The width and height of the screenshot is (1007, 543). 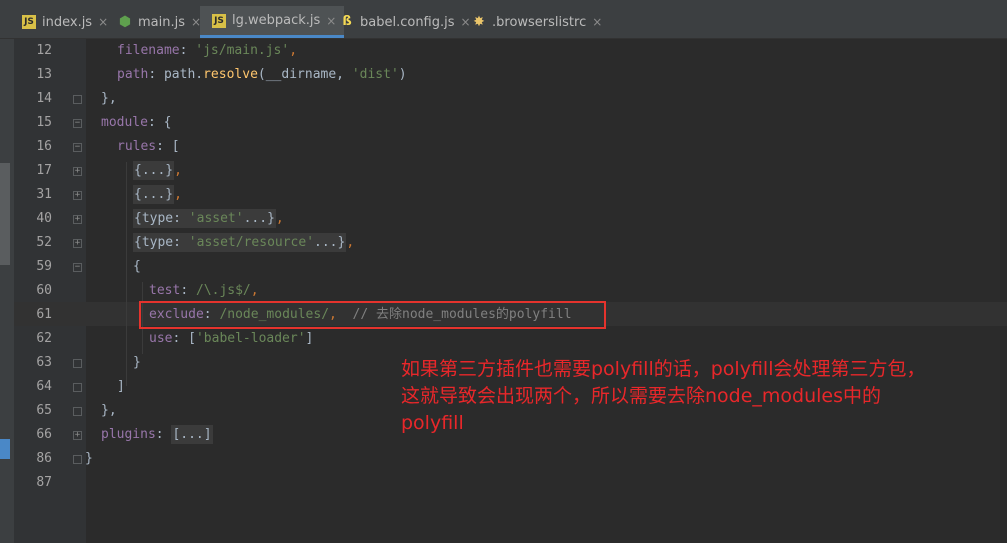 I want to click on tab-label: lg.webpack.js, so click(x=276, y=20).